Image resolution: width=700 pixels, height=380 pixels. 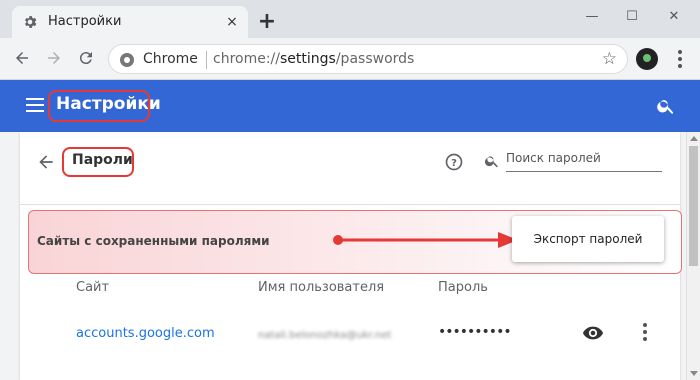 I want to click on address-bar: Chrome chrome://settings/passwords ☆, so click(x=368, y=59).